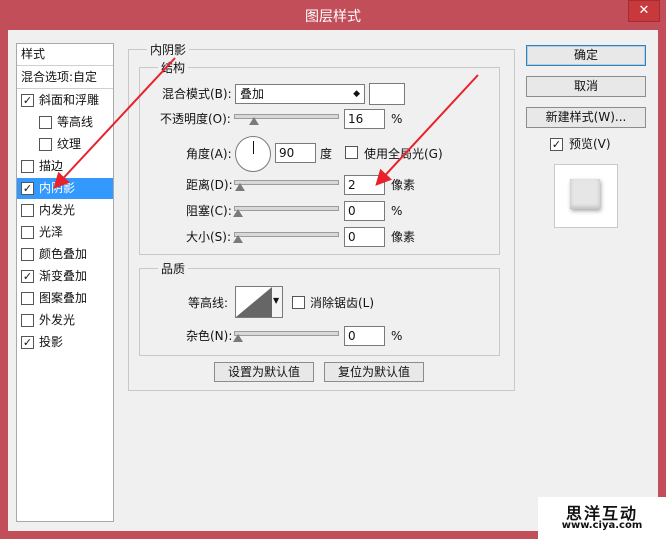 The image size is (666, 539). What do you see at coordinates (644, 11) in the screenshot?
I see `close-button: ✕` at bounding box center [644, 11].